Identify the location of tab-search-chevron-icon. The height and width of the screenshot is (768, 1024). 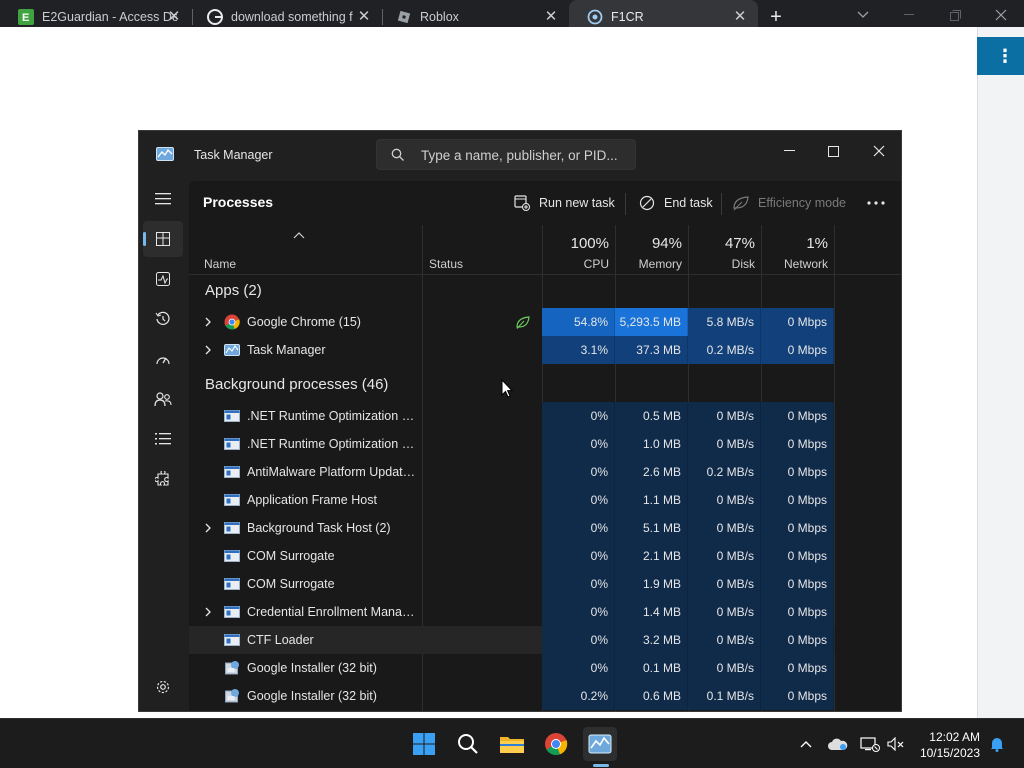
(863, 15).